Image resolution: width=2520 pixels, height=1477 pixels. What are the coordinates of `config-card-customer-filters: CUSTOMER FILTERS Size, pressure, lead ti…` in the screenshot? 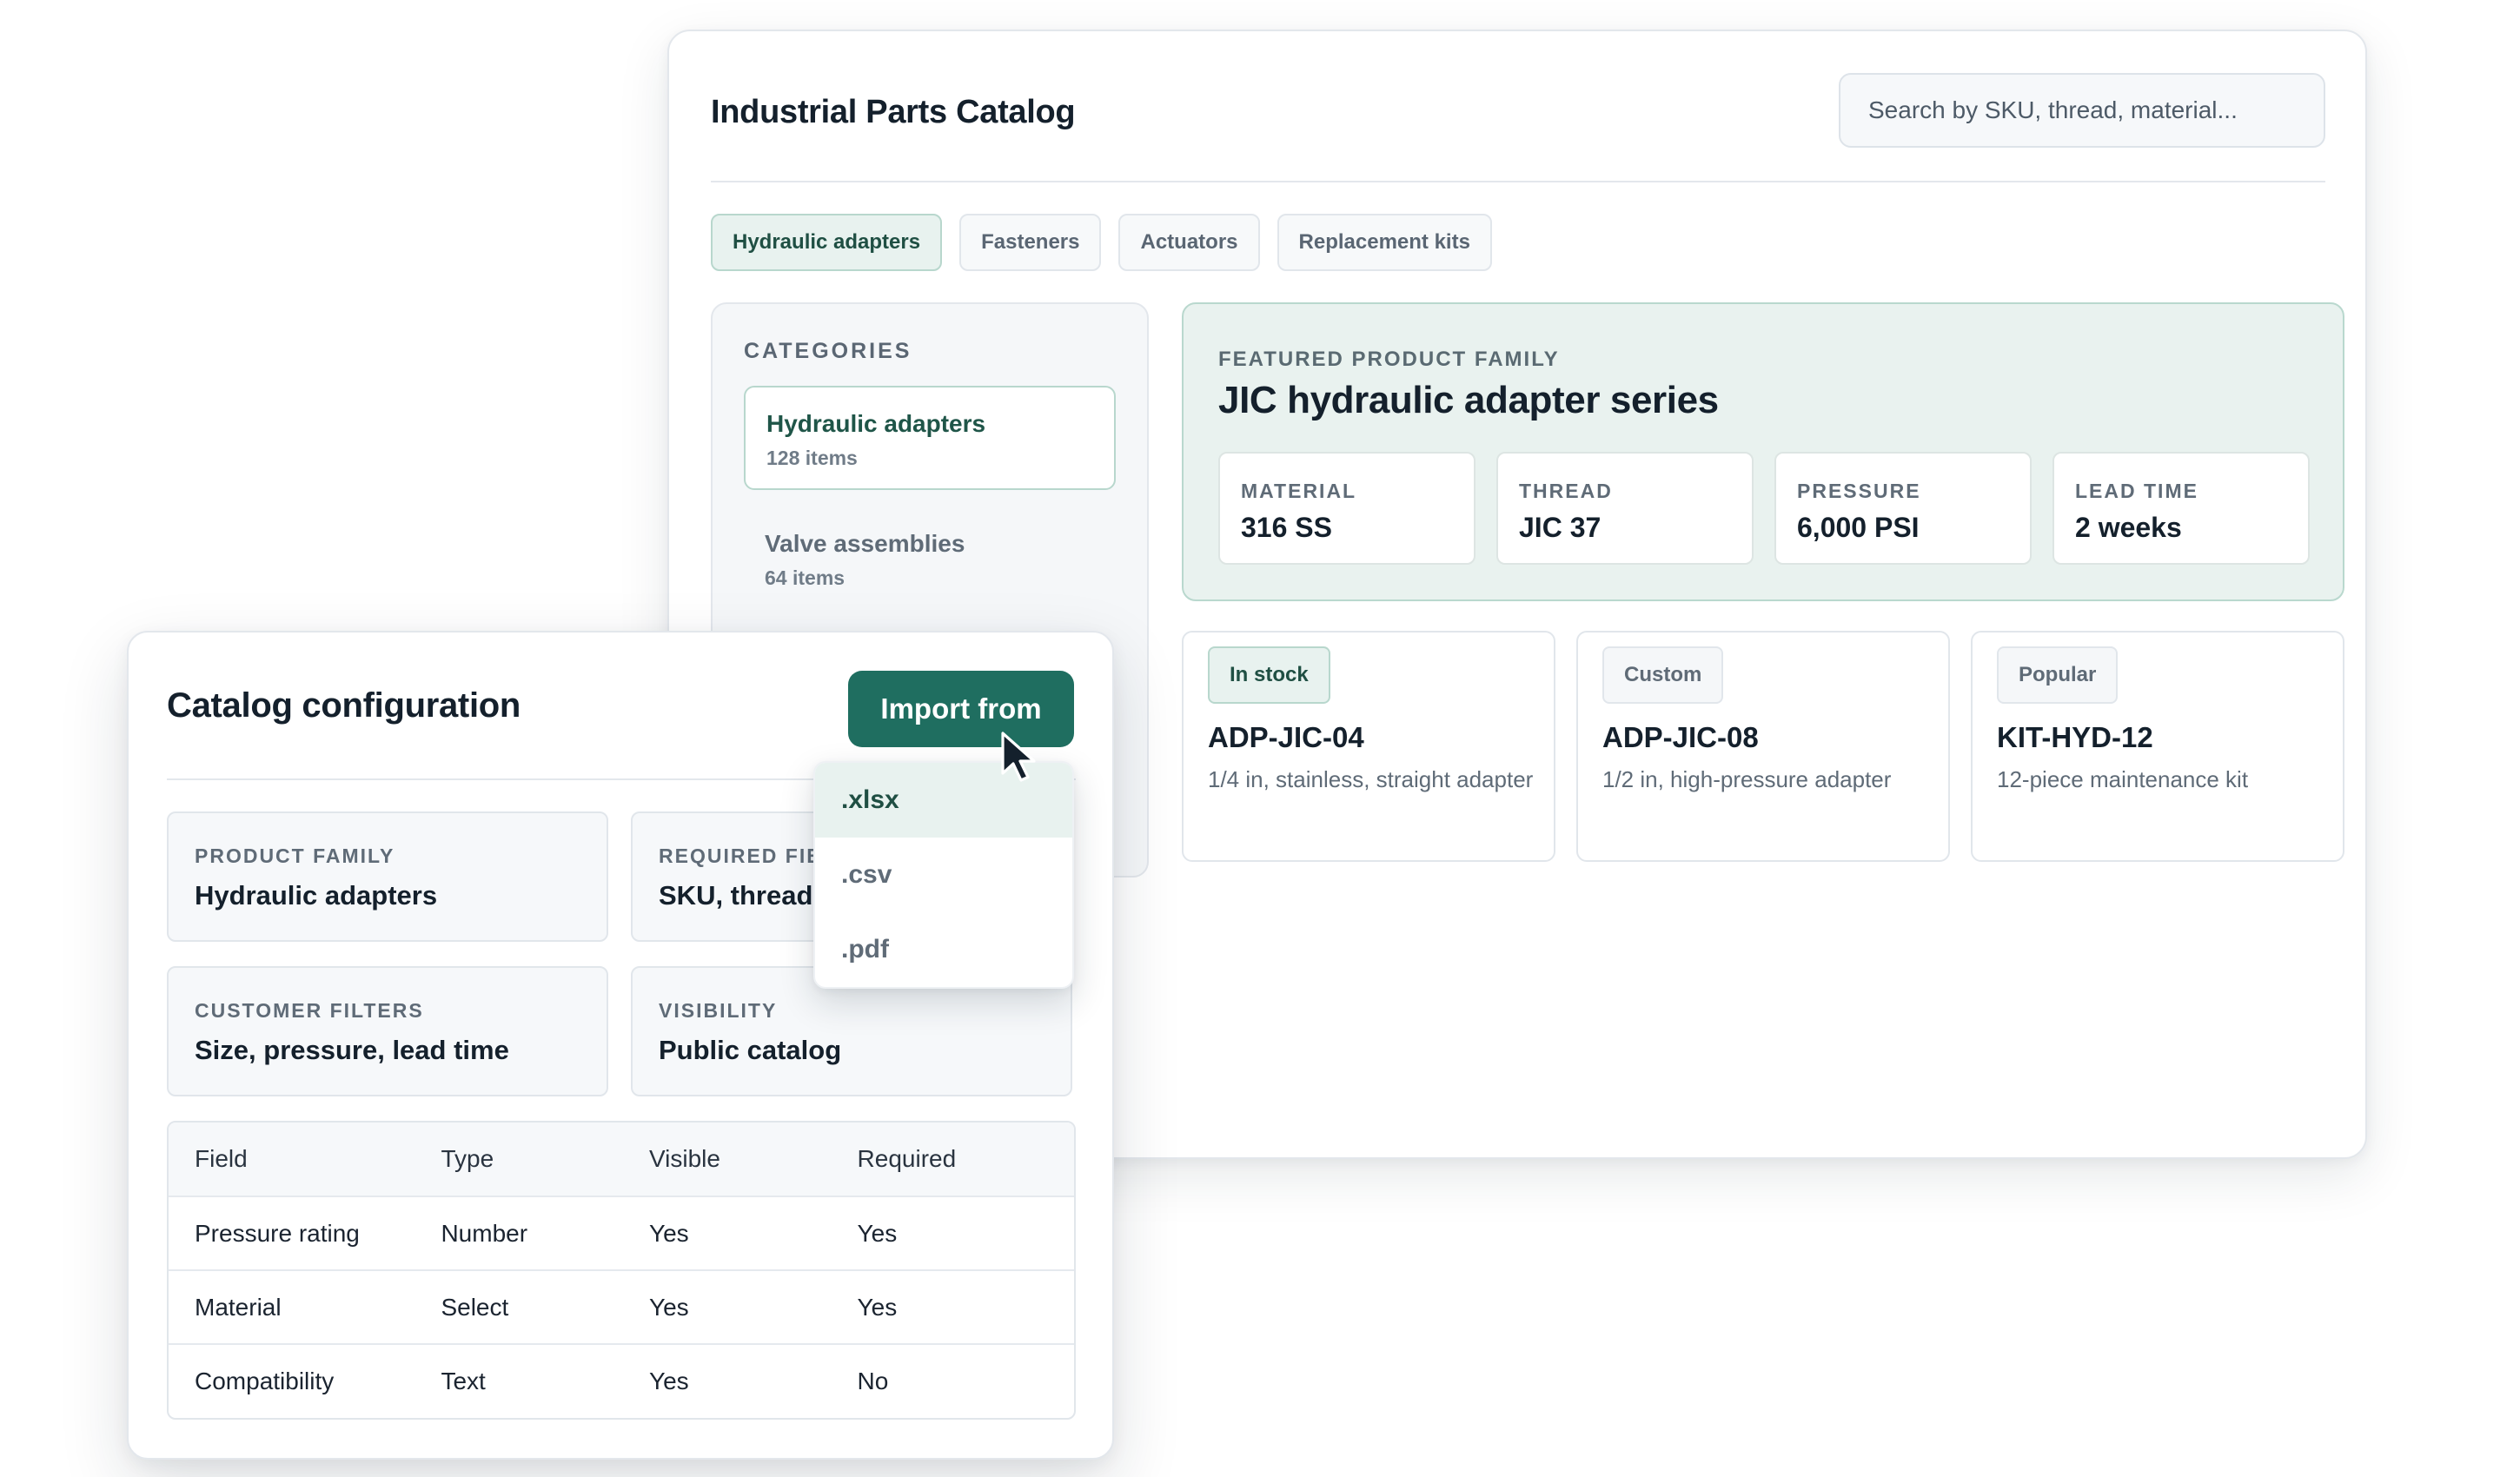 It's located at (387, 1031).